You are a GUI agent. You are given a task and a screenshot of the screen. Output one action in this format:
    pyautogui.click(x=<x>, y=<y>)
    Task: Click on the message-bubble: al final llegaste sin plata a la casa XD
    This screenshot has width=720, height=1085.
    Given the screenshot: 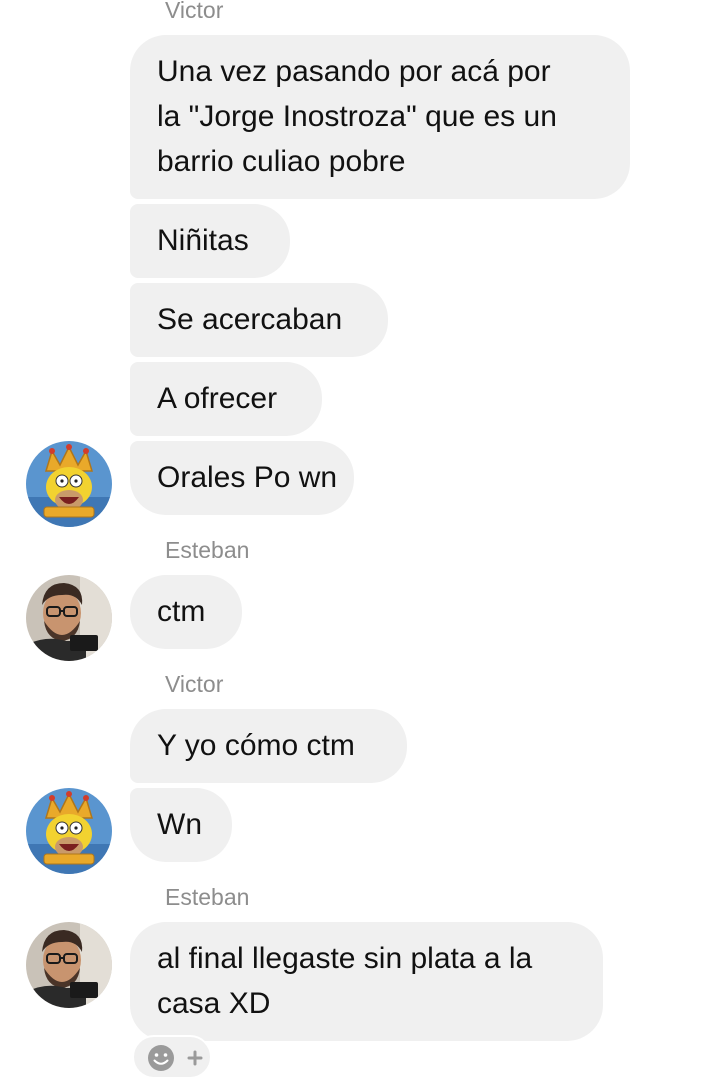 What is the action you would take?
    pyautogui.click(x=366, y=981)
    